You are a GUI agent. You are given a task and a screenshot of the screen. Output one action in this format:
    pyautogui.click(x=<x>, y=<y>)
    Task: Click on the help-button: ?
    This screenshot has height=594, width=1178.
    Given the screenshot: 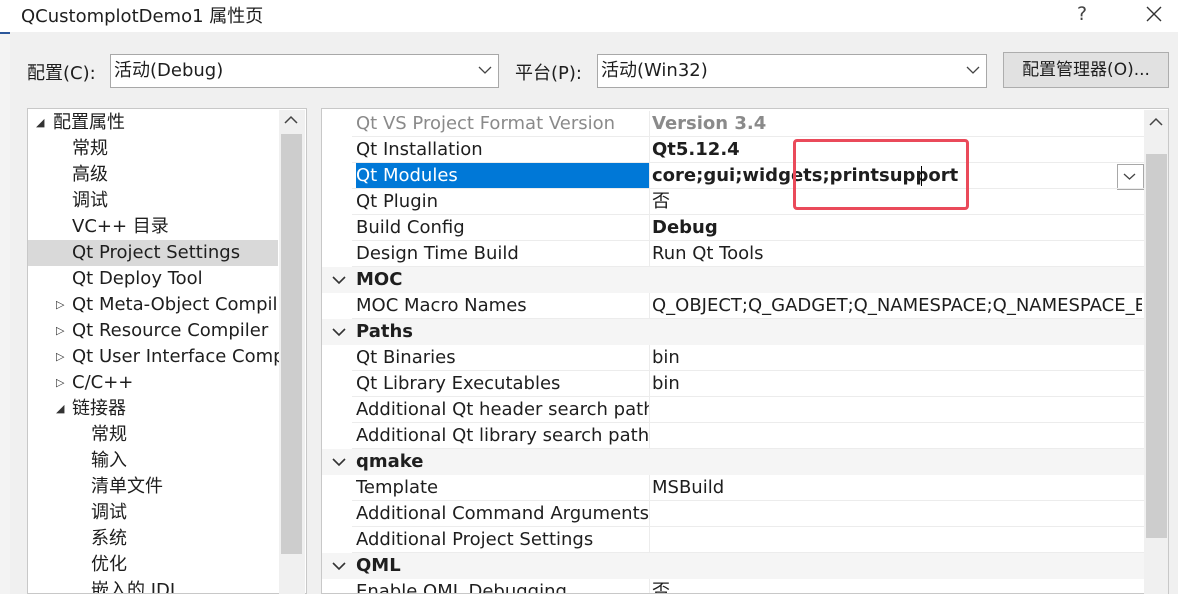 What is the action you would take?
    pyautogui.click(x=1082, y=15)
    